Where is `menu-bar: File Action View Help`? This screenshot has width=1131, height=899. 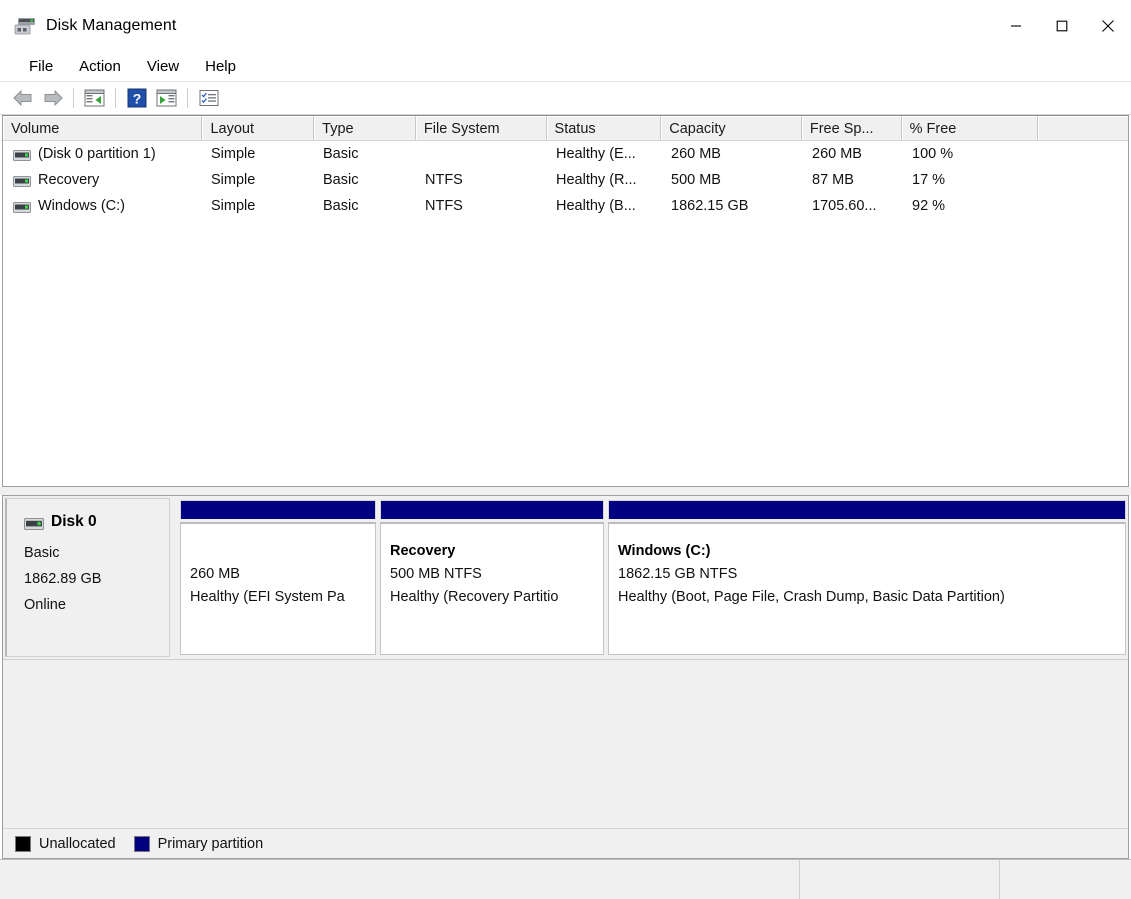
menu-bar: File Action View Help is located at coordinates (565, 67).